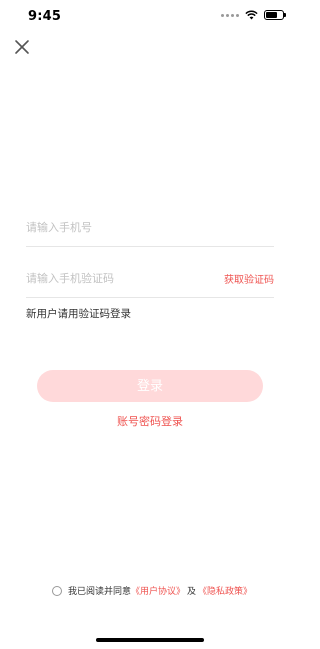 The image size is (320, 649). I want to click on user-agreement-link: 《用户协议》, so click(158, 590).